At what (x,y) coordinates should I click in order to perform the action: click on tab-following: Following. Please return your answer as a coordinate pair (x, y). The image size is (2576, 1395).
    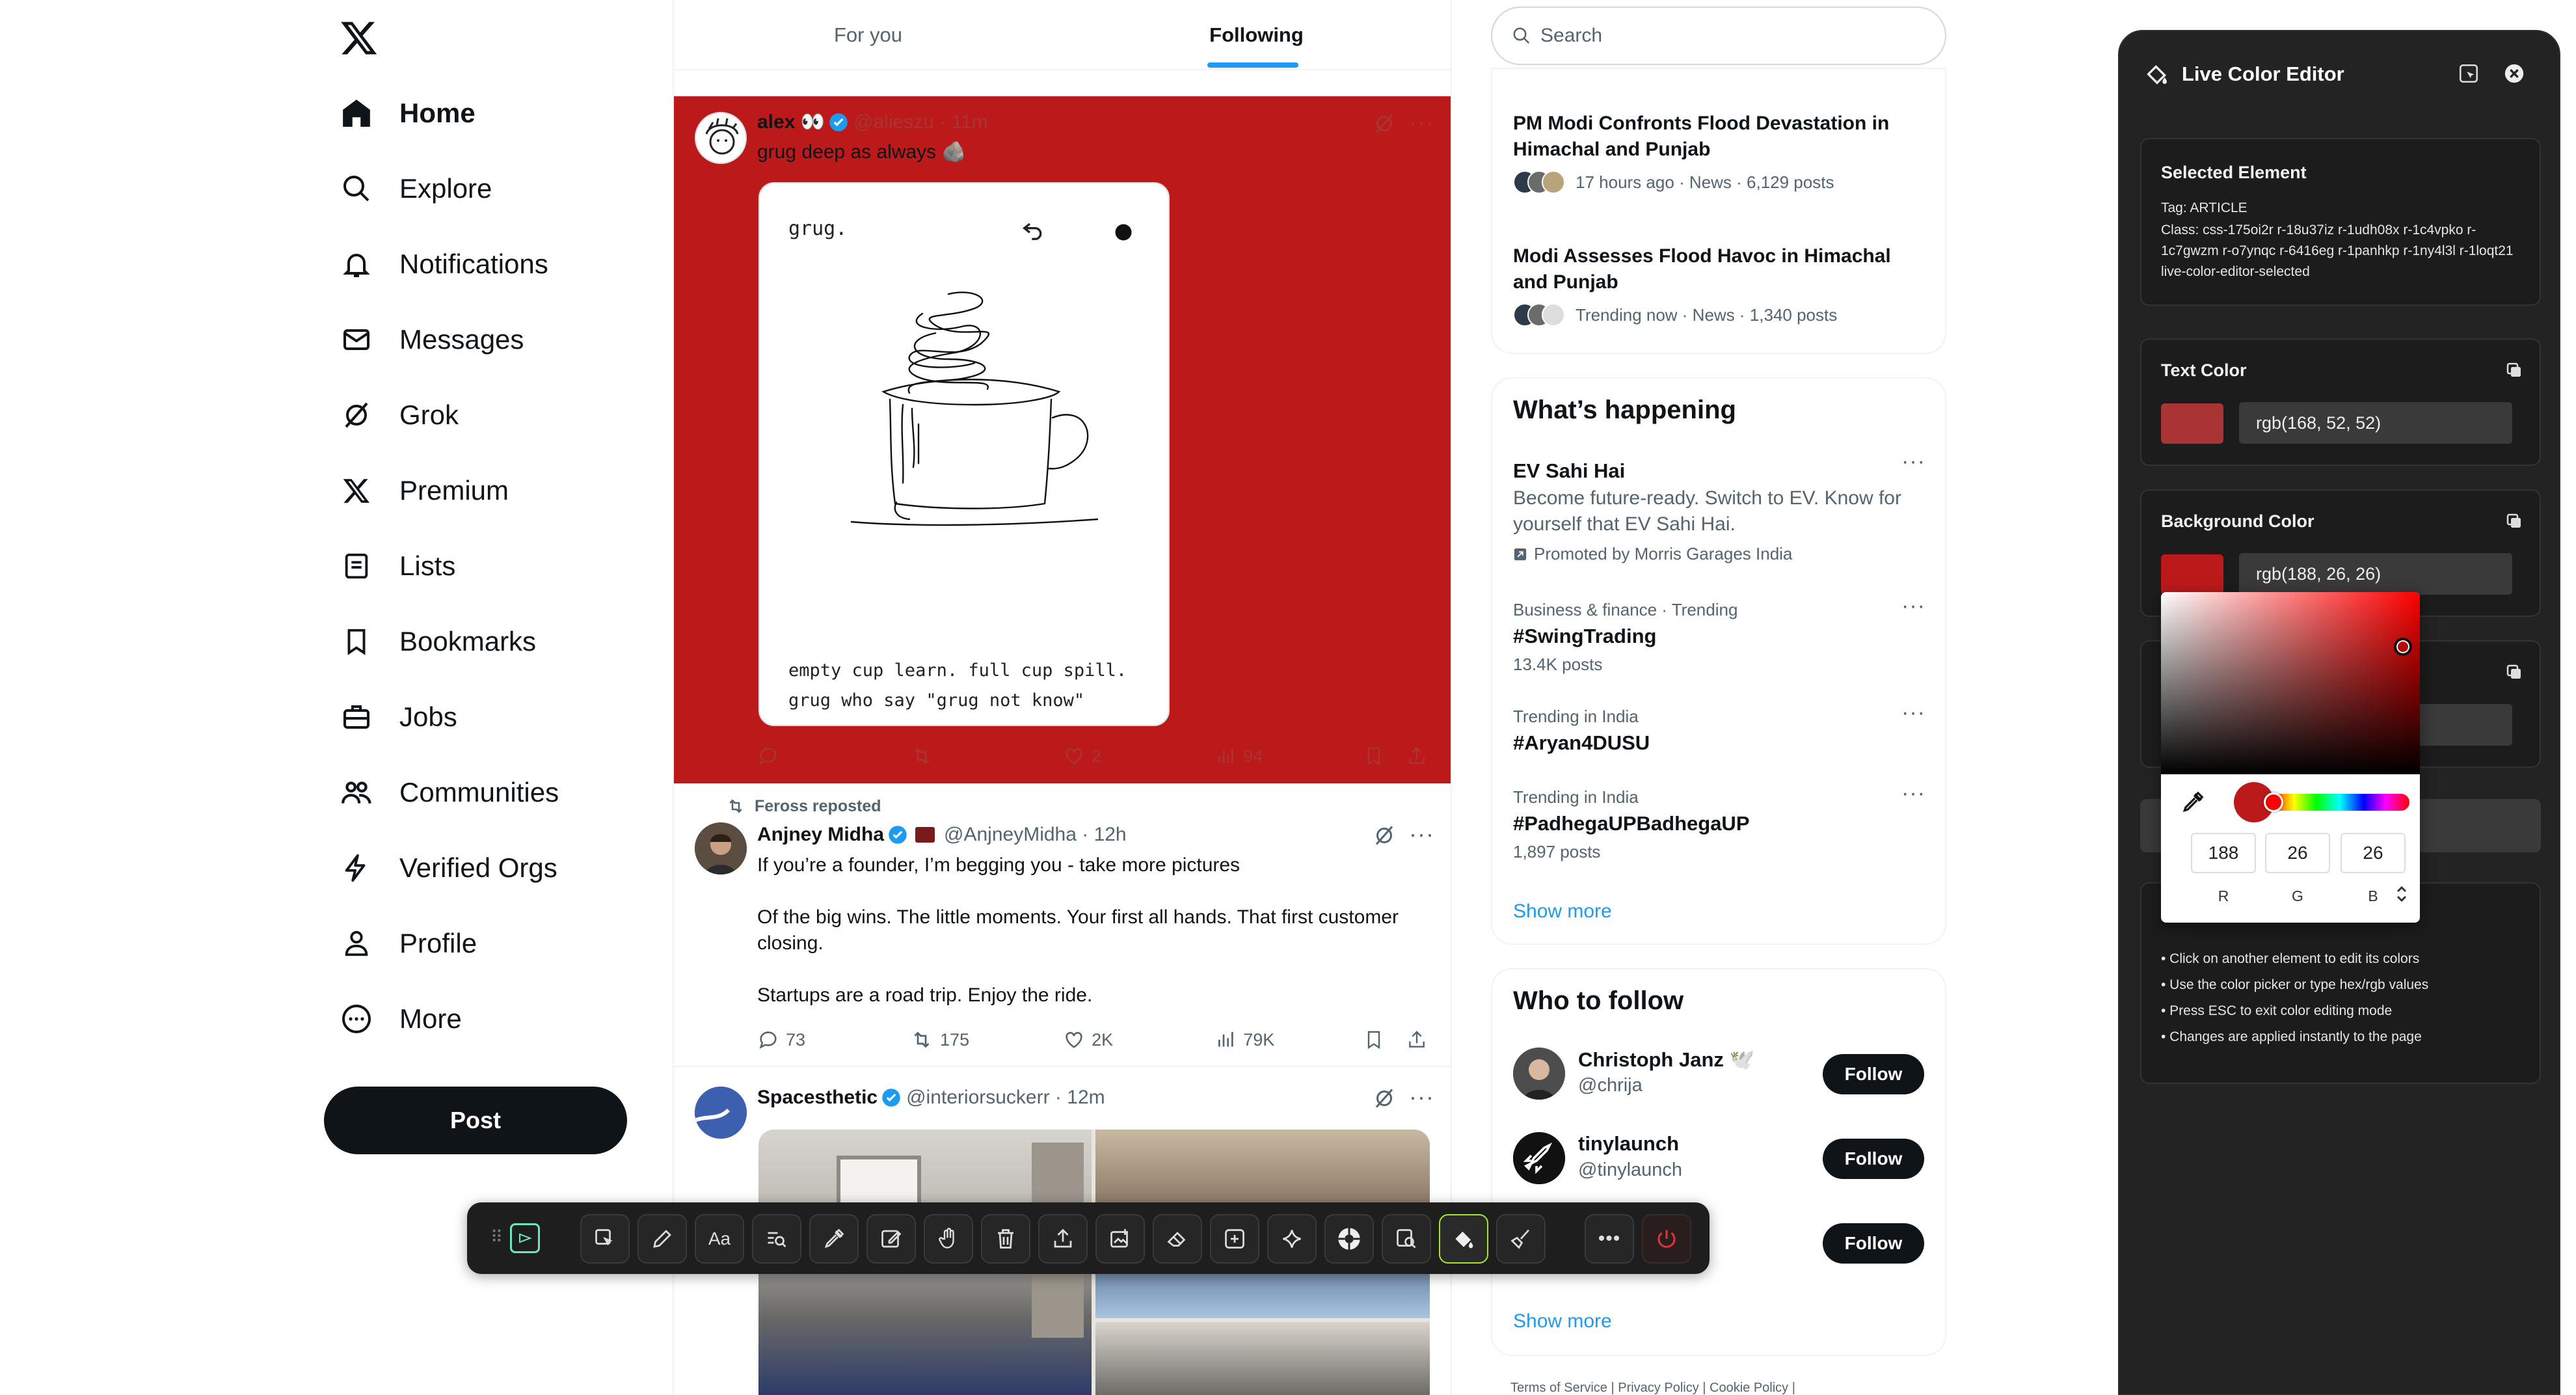
    Looking at the image, I should click on (1256, 35).